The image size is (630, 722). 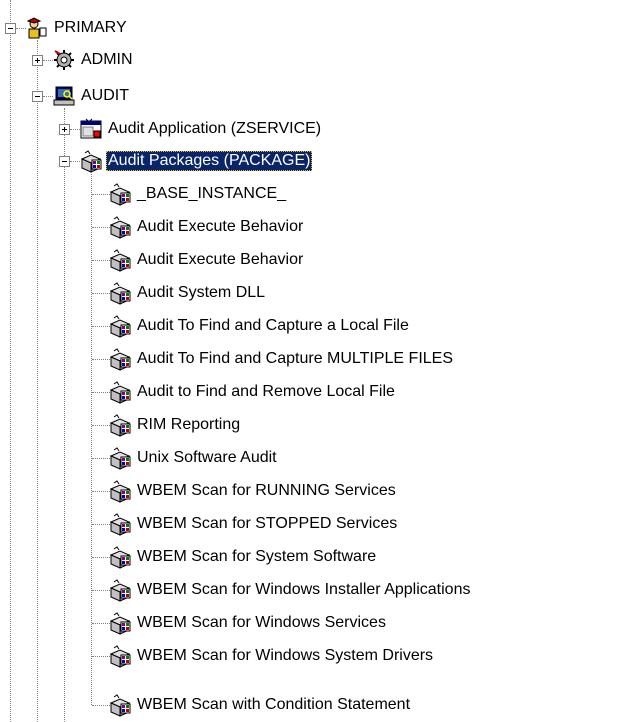 What do you see at coordinates (274, 704) in the screenshot?
I see `tree-node-label: WBEM Scan with Condition Statement` at bounding box center [274, 704].